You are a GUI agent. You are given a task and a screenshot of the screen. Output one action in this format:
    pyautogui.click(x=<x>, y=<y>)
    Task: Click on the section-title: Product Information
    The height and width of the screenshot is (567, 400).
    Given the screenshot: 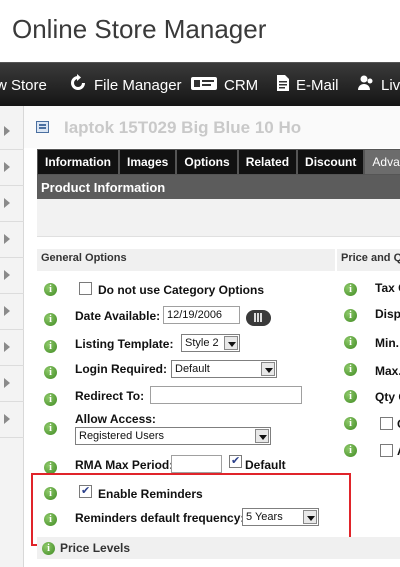 What is the action you would take?
    pyautogui.click(x=218, y=187)
    